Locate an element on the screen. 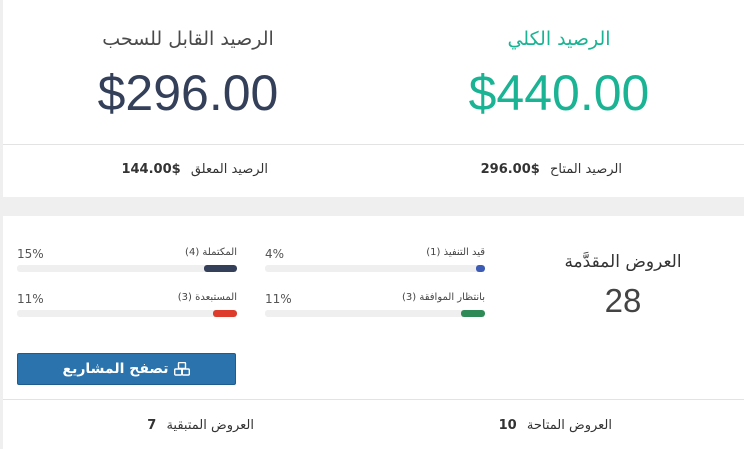  progress-percent: 15% is located at coordinates (30, 254).